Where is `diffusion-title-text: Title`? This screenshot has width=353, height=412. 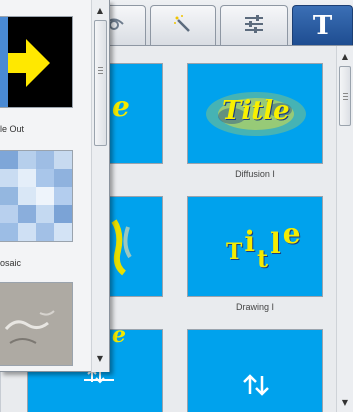 diffusion-title-text: Title is located at coordinates (256, 111).